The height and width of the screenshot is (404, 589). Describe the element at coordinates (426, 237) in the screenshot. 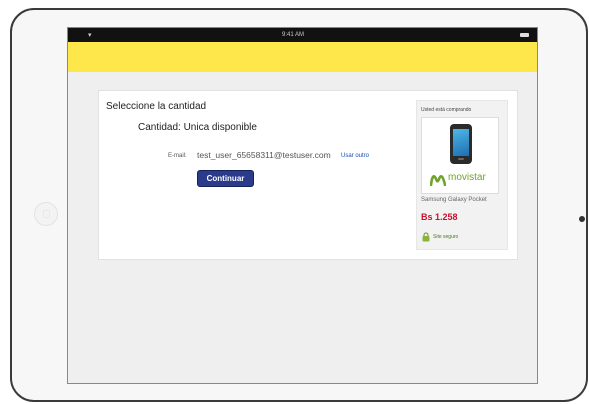

I see `lock-icon` at that location.